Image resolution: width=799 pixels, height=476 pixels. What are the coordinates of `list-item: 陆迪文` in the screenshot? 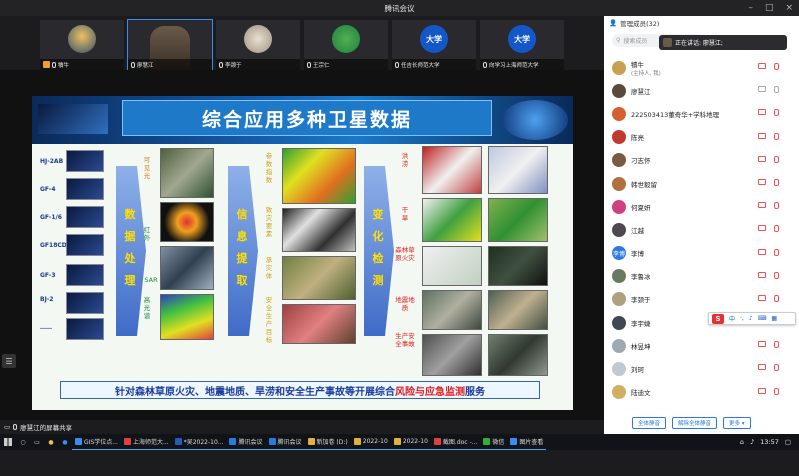 It's located at (701, 392).